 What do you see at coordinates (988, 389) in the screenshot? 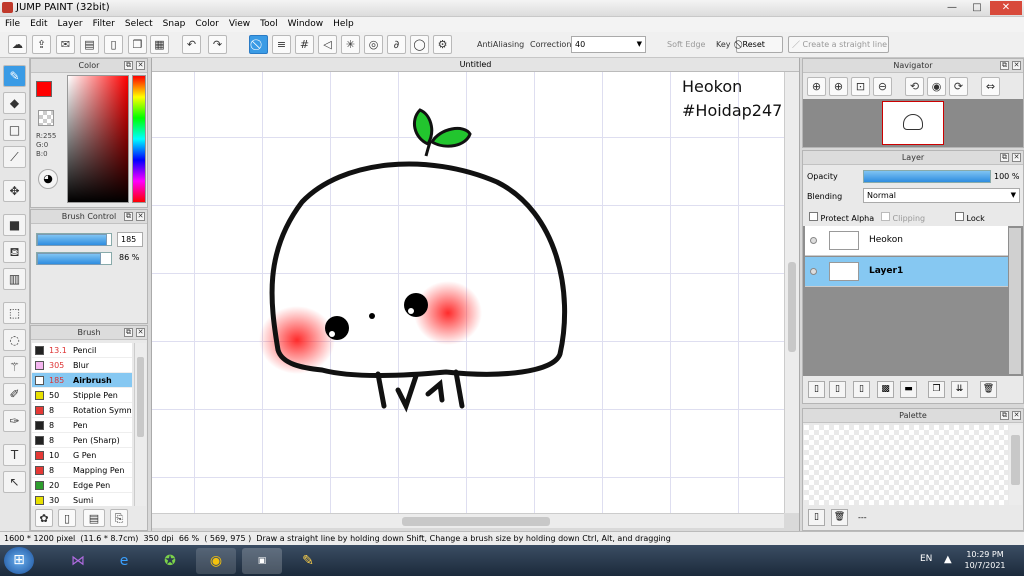
I see `delete-layer-icon: 🗑` at bounding box center [988, 389].